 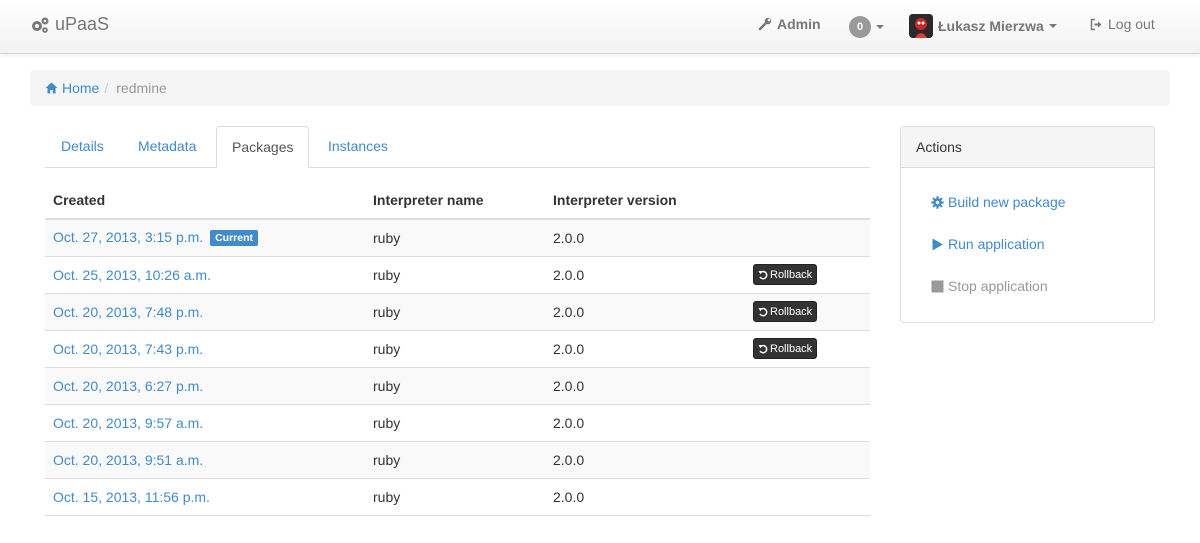 What do you see at coordinates (799, 24) in the screenshot?
I see `admin-label: Admin` at bounding box center [799, 24].